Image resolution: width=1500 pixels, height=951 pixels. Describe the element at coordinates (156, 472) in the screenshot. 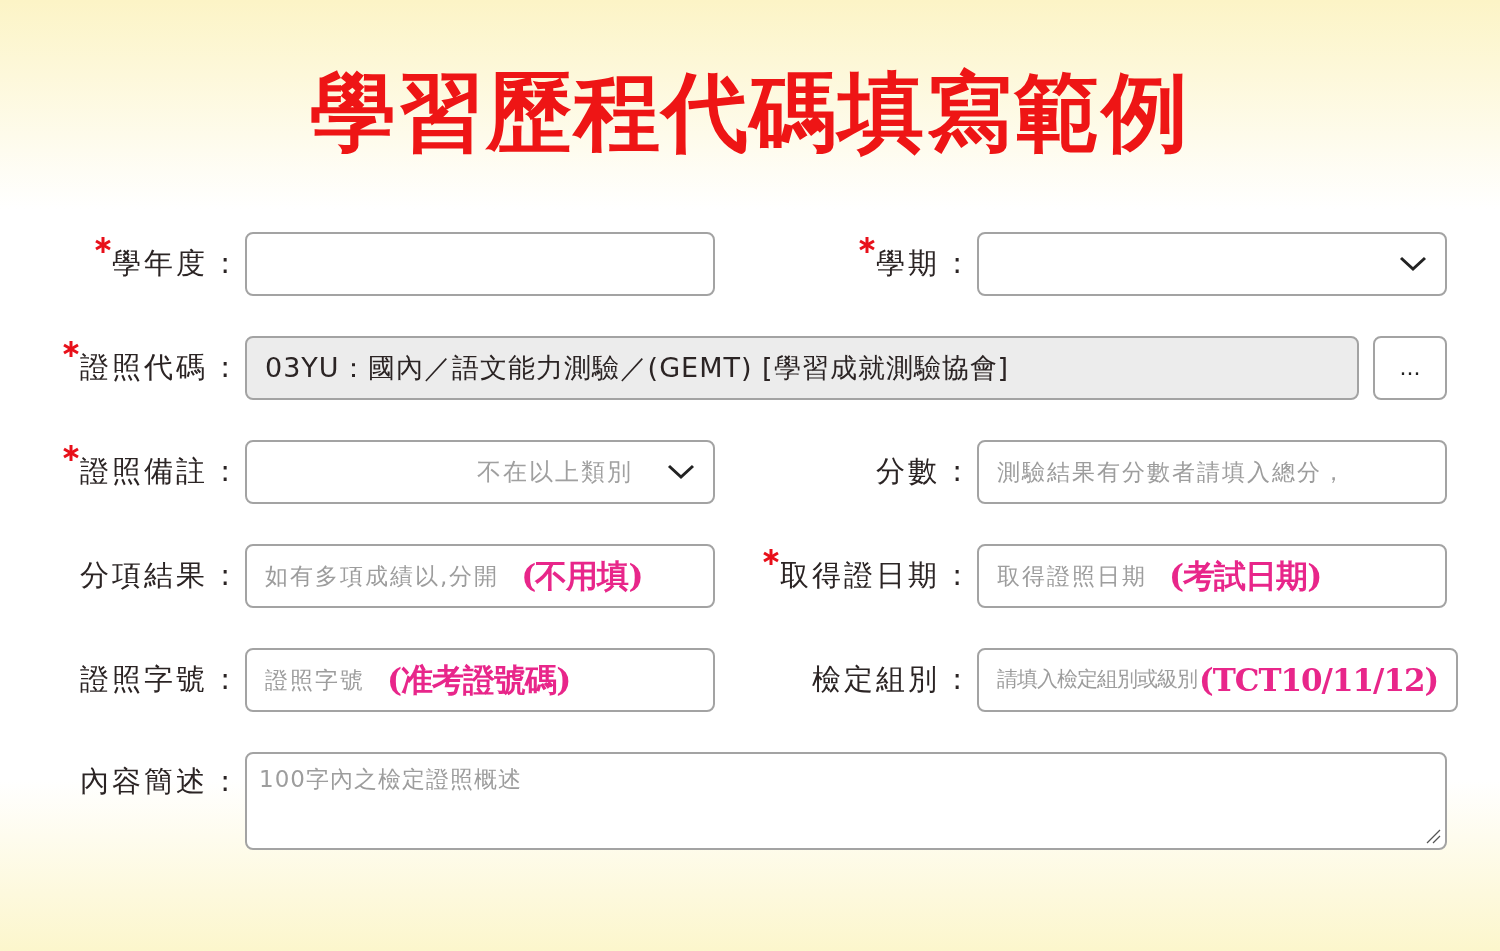

I see `field-label: 證照備註 :` at that location.